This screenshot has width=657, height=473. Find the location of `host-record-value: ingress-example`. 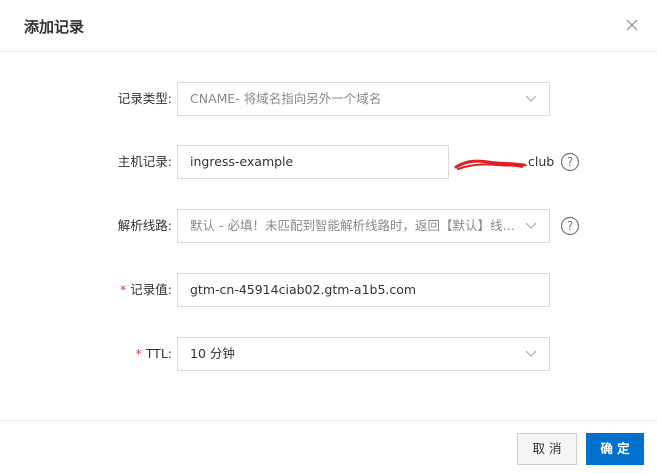

host-record-value: ingress-example is located at coordinates (242, 161).